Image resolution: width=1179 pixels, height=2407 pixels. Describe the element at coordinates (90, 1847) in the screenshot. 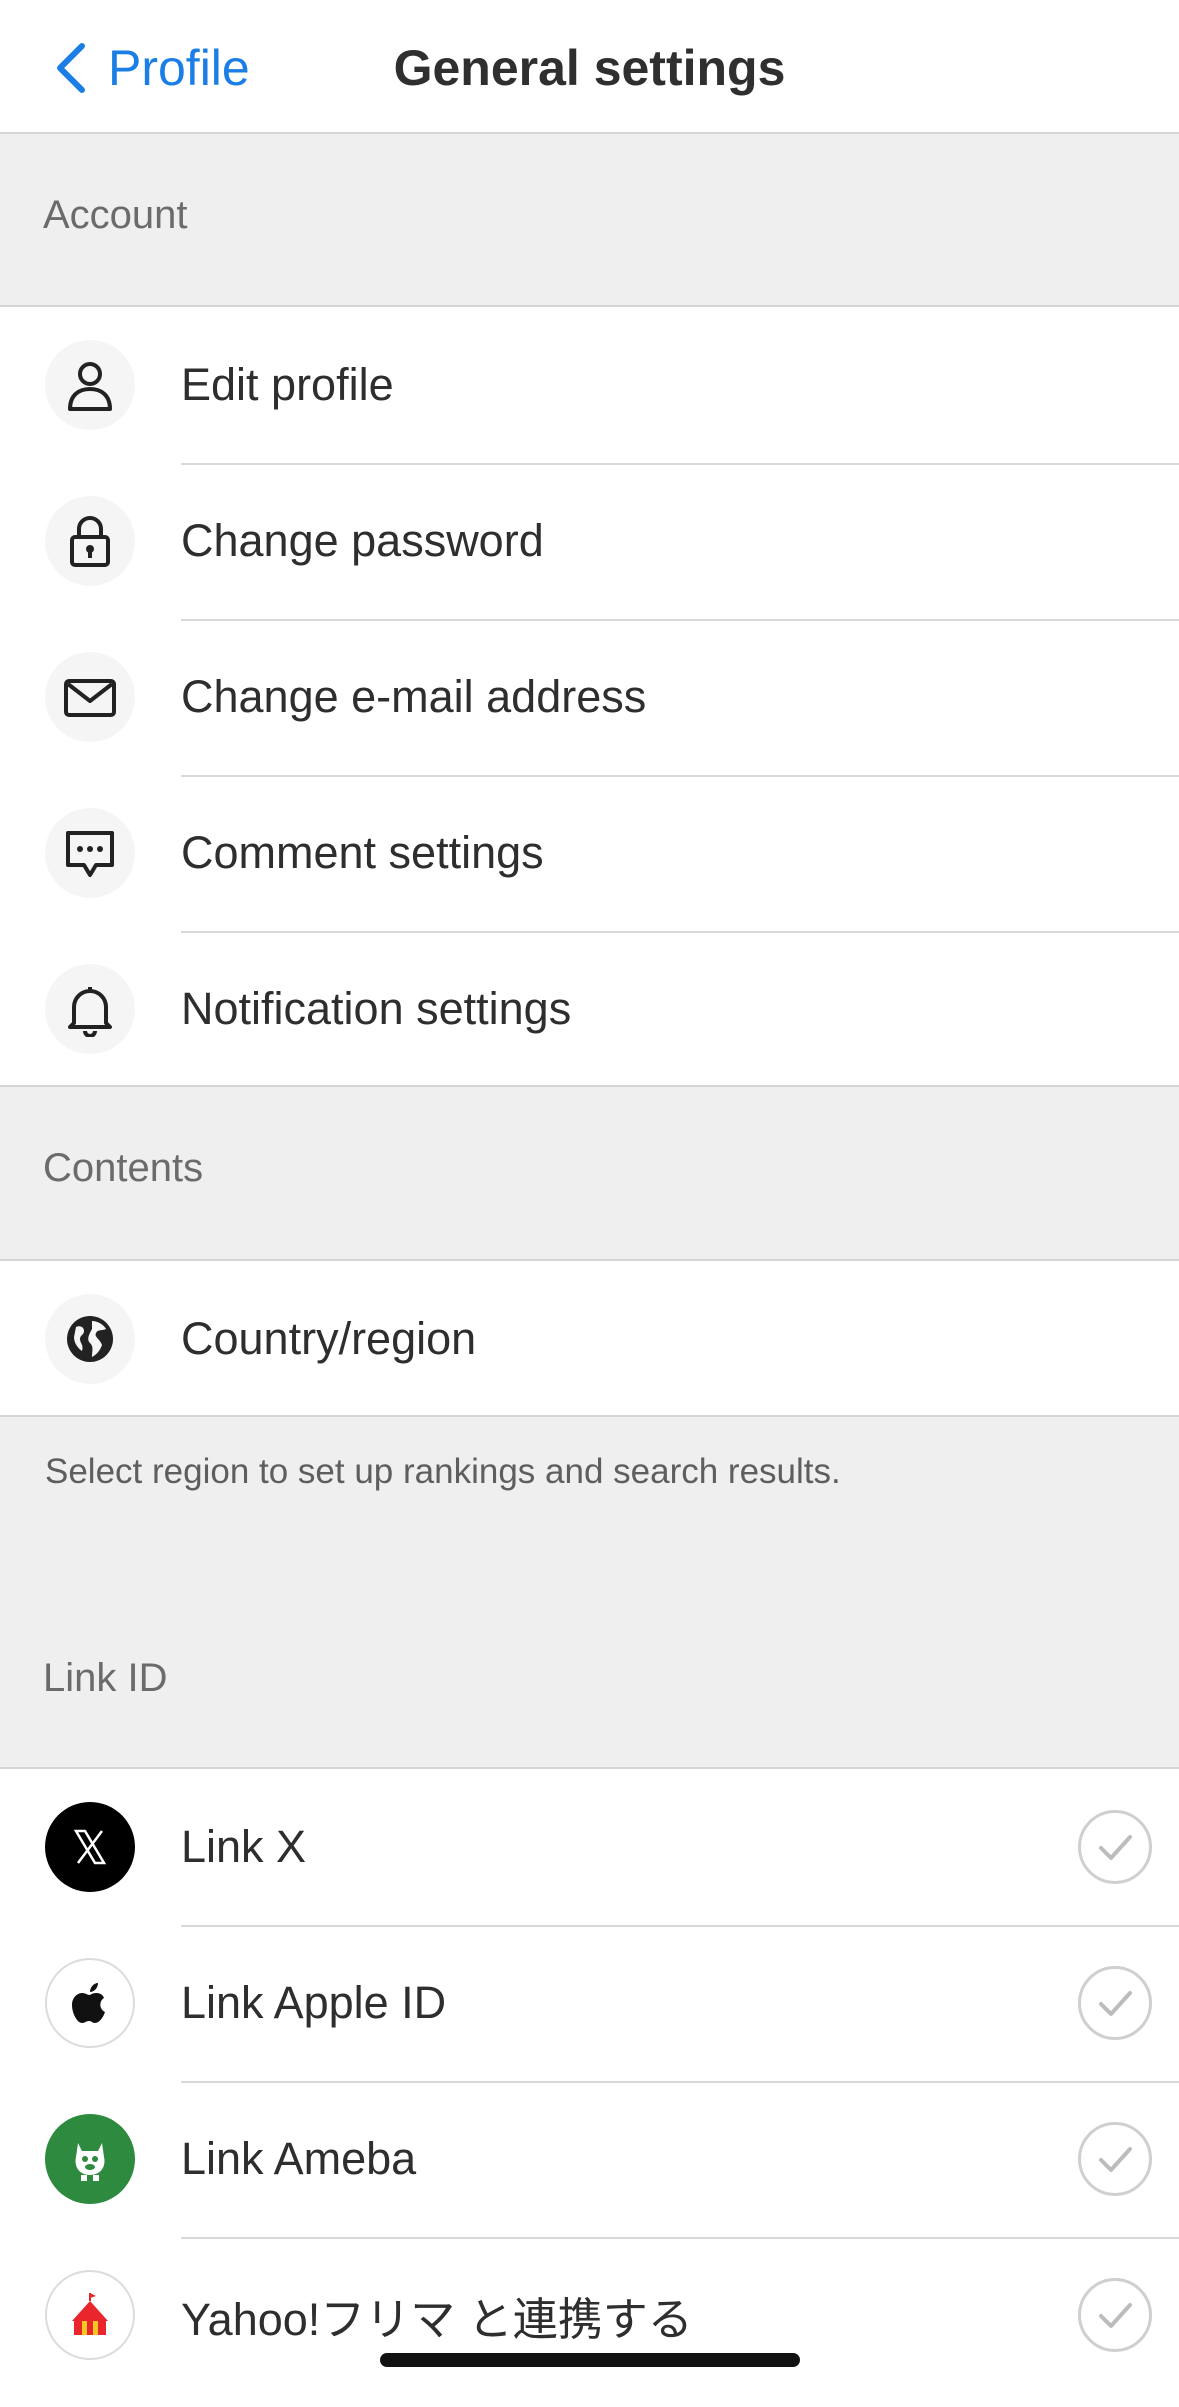

I see `x-logo-icon` at that location.